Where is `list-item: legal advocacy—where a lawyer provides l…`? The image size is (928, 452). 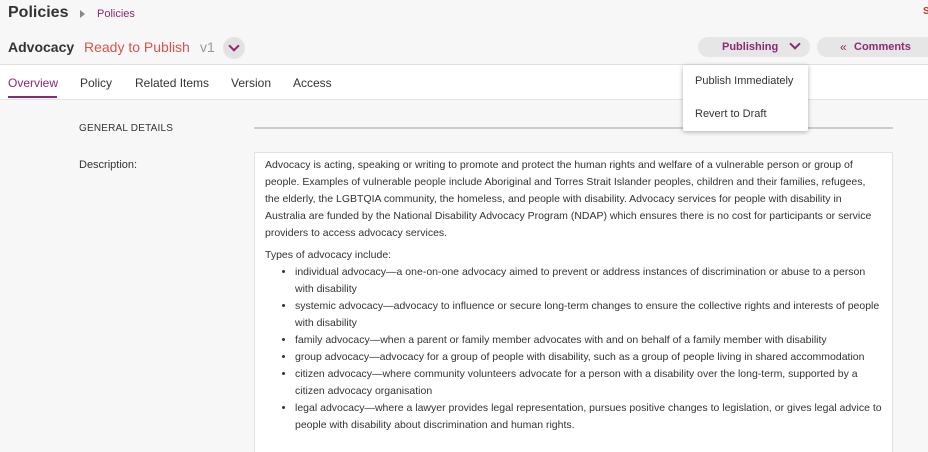
list-item: legal advocacy—where a lawyer provides l… is located at coordinates (588, 417).